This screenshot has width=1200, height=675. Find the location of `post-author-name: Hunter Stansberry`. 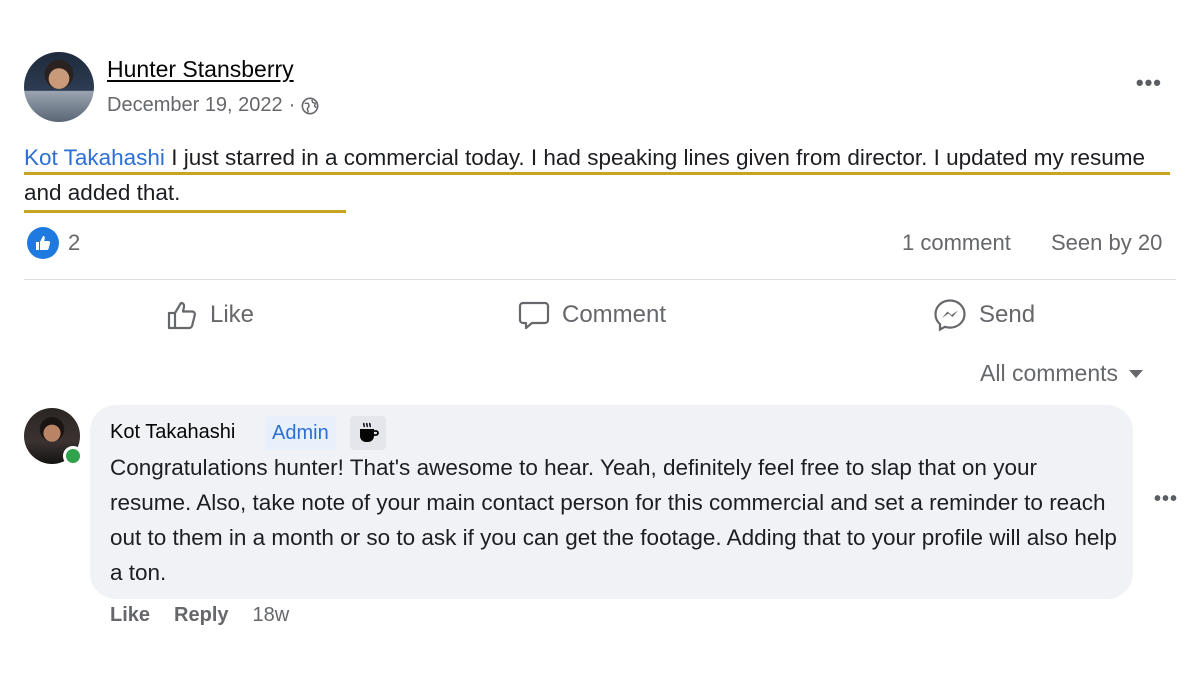

post-author-name: Hunter Stansberry is located at coordinates (200, 69).